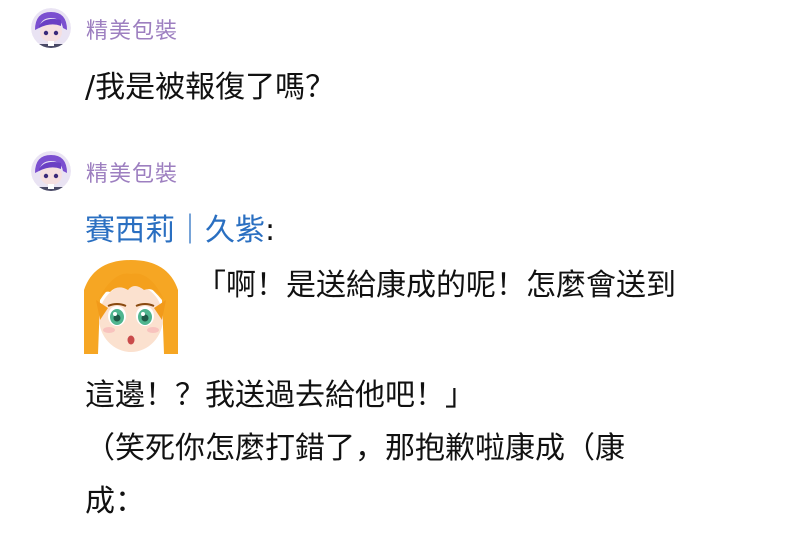 The width and height of the screenshot is (808, 533). I want to click on message-text: （笑死你怎麼打錯了，那抱歉啦康成（康, so click(355, 448).